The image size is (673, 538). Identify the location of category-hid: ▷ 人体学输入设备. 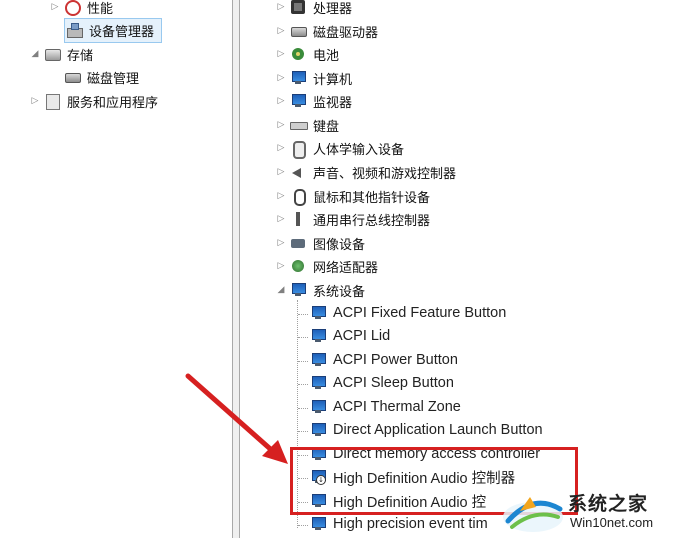
(341, 148).